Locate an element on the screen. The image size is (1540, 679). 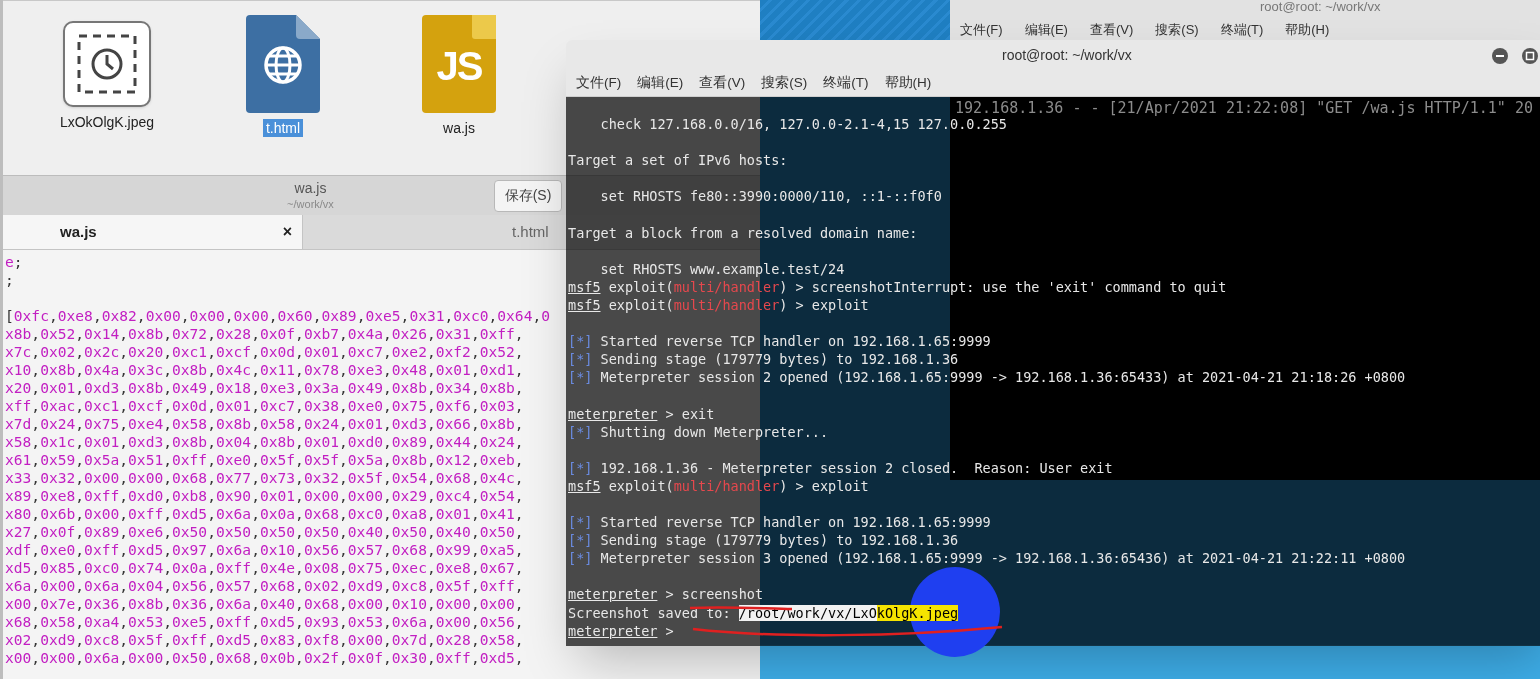
tab: wa.js × is located at coordinates (153, 232).